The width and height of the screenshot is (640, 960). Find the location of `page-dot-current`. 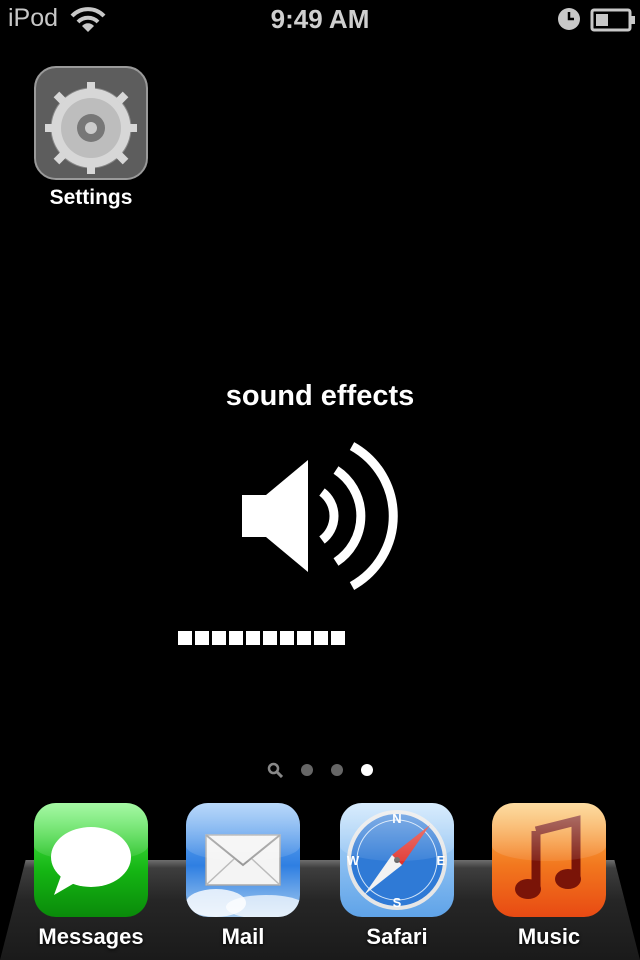

page-dot-current is located at coordinates (367, 770).